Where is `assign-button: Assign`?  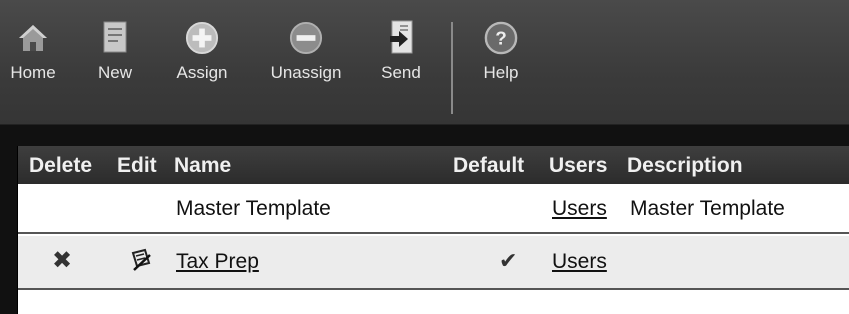
assign-button: Assign is located at coordinates (202, 55).